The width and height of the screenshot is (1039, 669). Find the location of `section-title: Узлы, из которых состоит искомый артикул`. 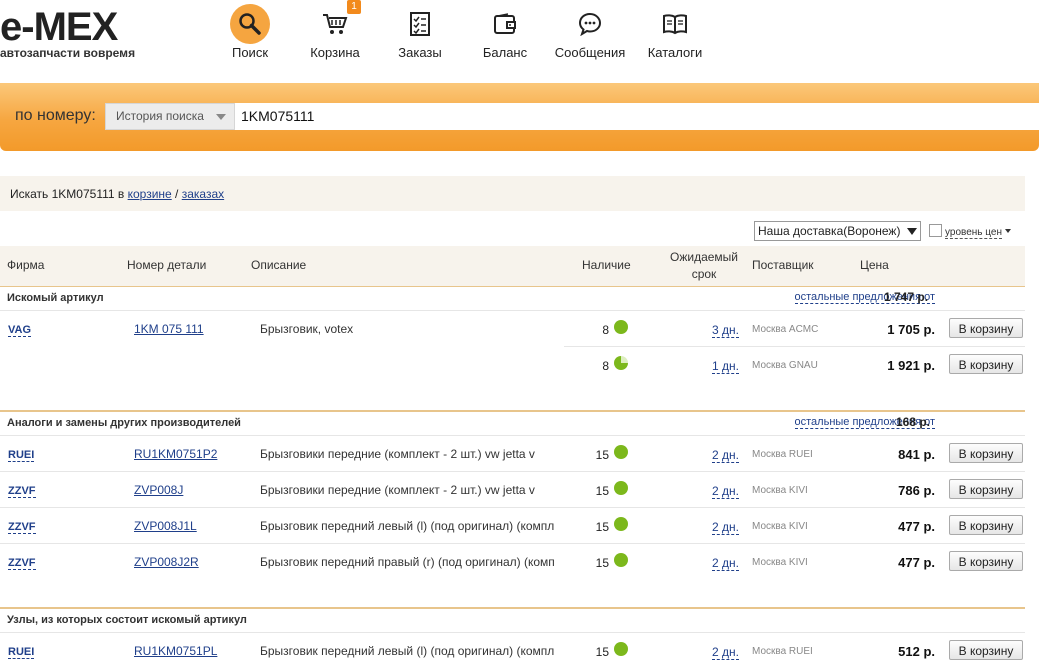

section-title: Узлы, из которых состоит искомый артикул is located at coordinates (127, 620).